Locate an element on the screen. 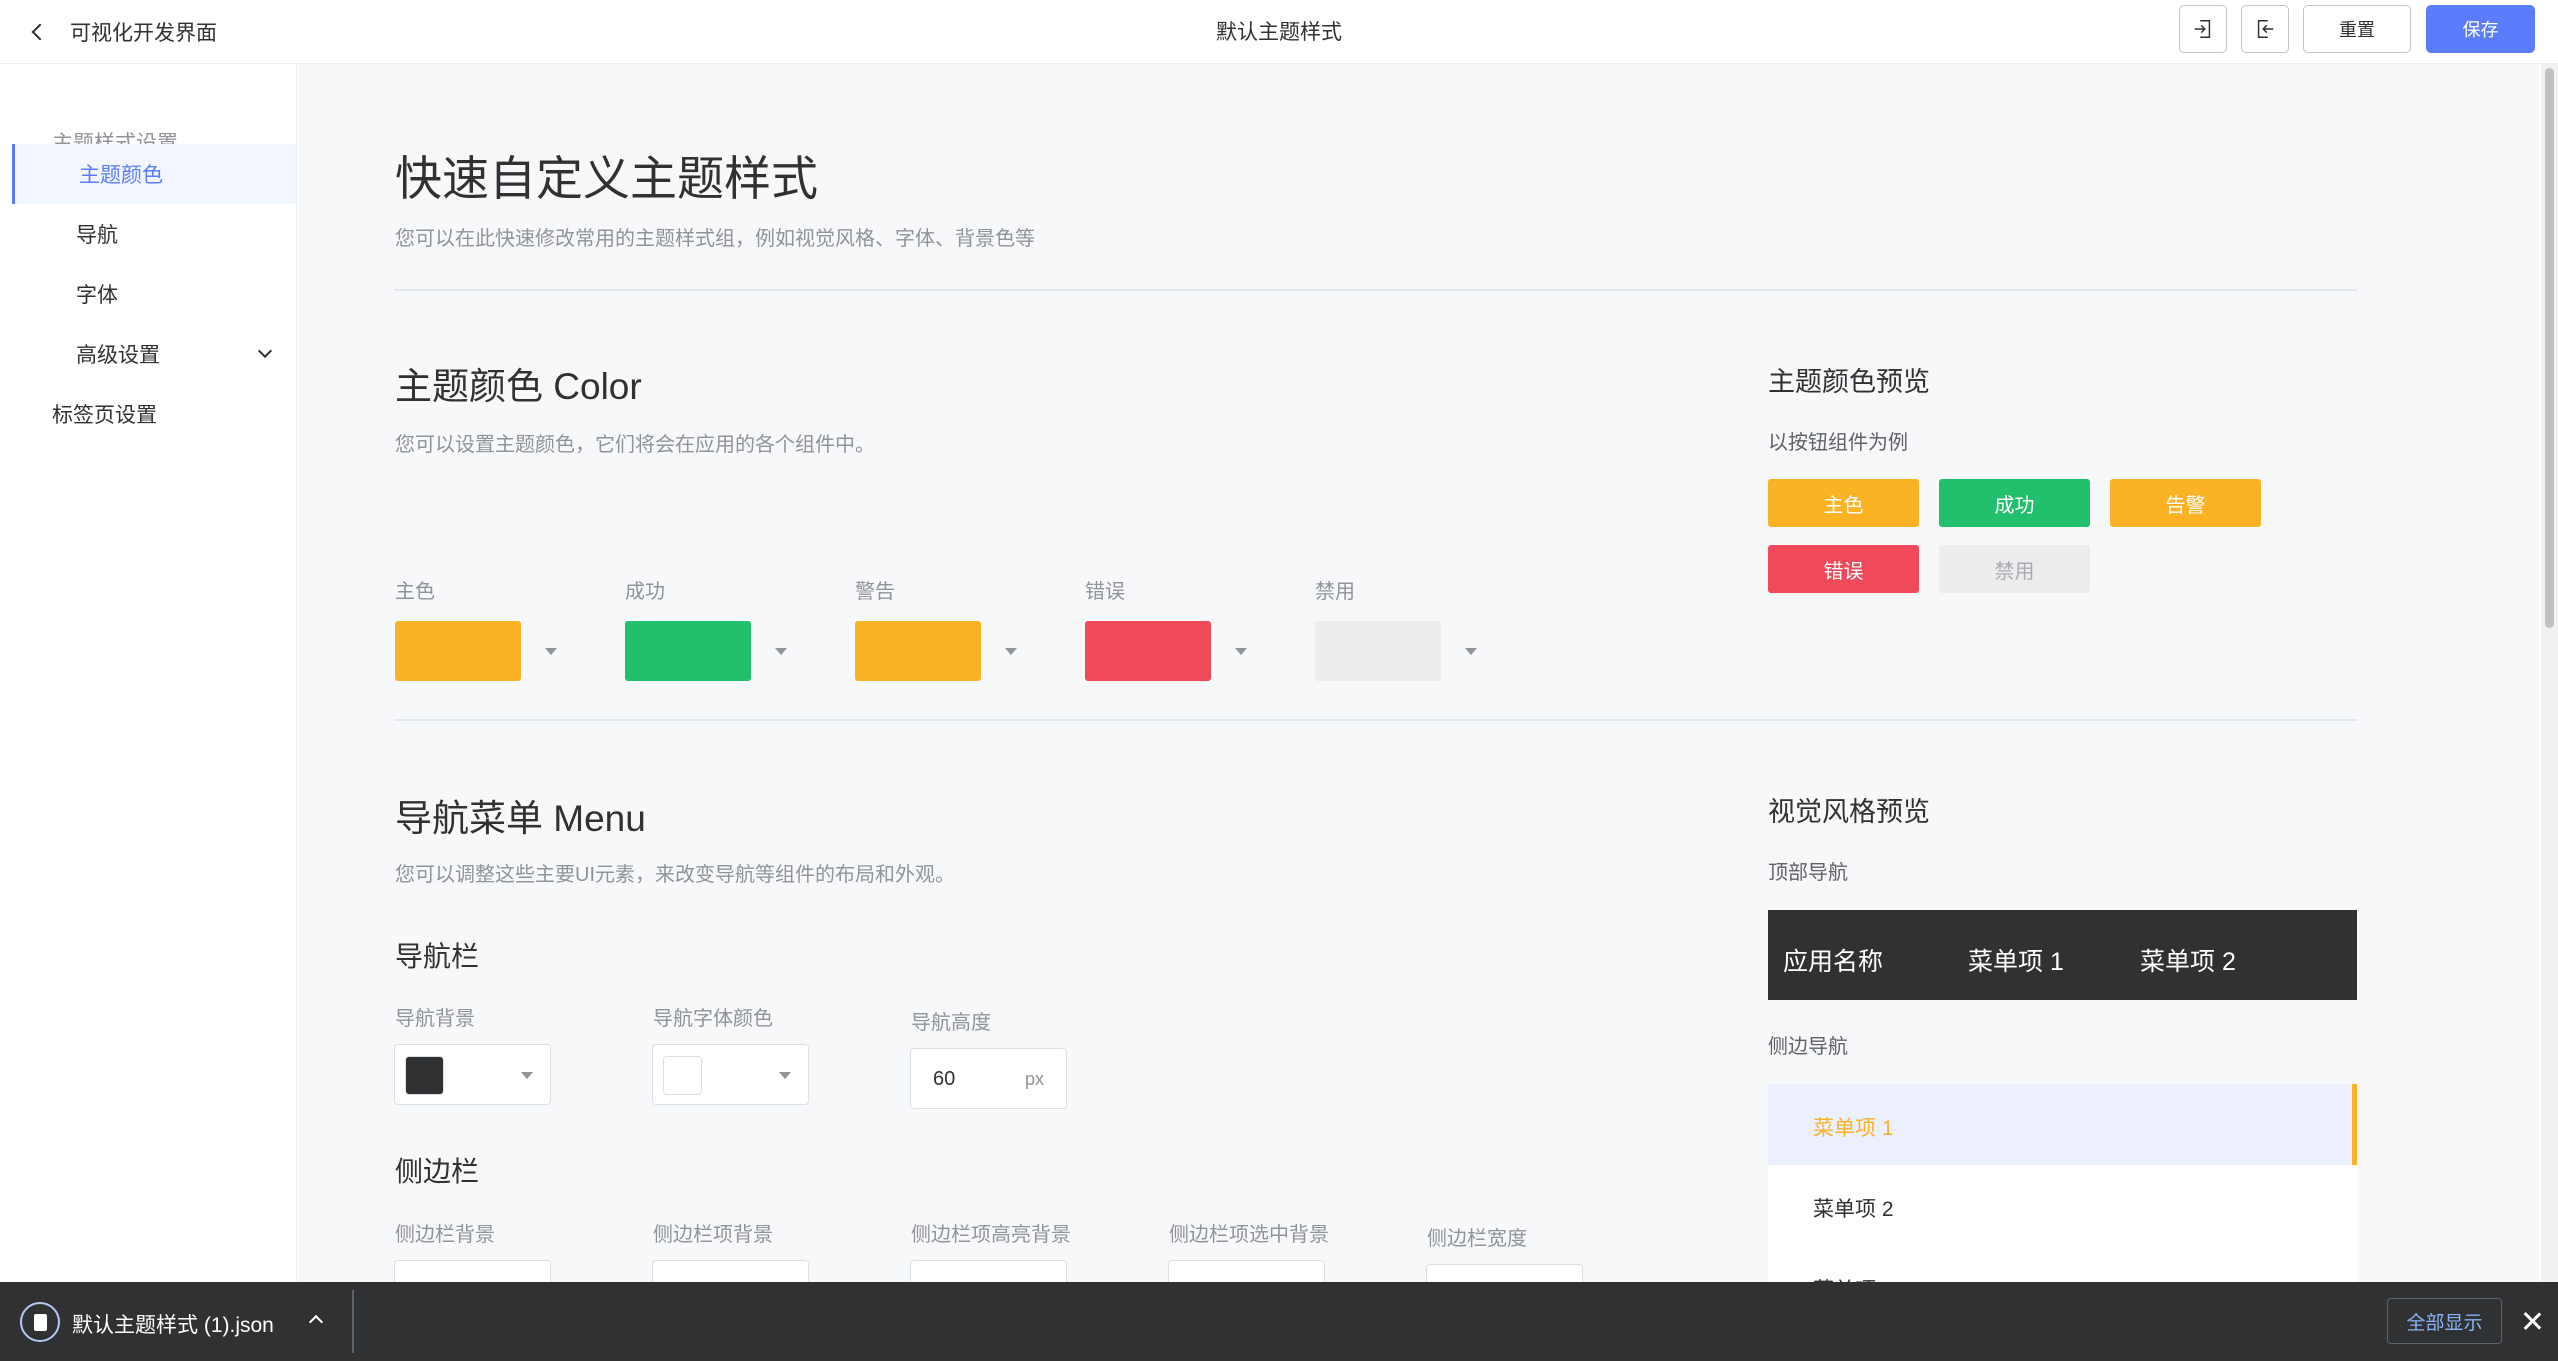 Image resolution: width=2558 pixels, height=1361 pixels. color-swatch-warning is located at coordinates (918, 651).